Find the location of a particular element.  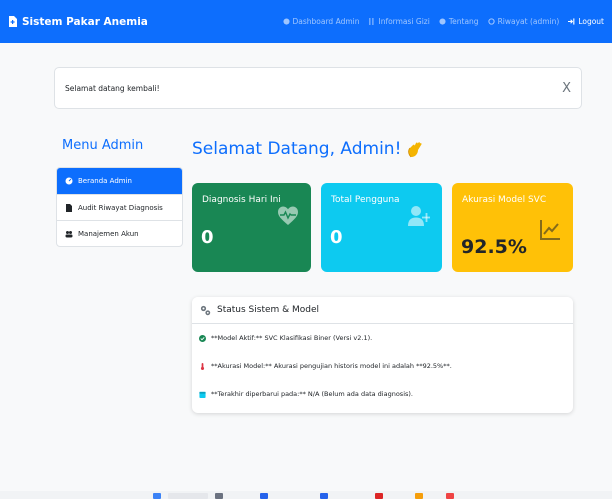

nav-item-dashboard-admin: Dashboard Admin is located at coordinates (321, 21).